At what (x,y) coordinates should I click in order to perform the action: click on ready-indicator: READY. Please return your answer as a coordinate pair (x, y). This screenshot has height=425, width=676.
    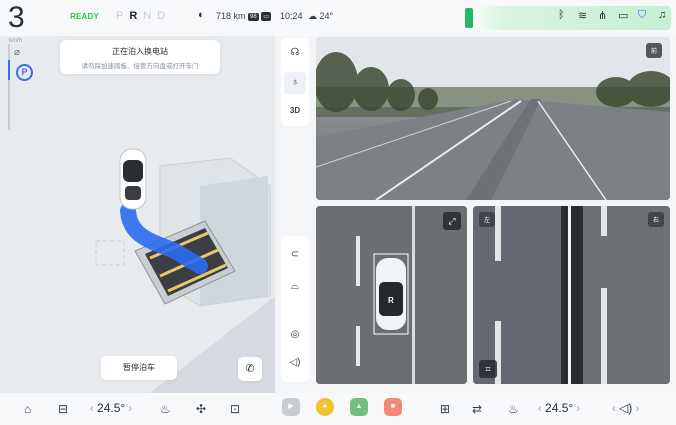
    Looking at the image, I should click on (85, 16).